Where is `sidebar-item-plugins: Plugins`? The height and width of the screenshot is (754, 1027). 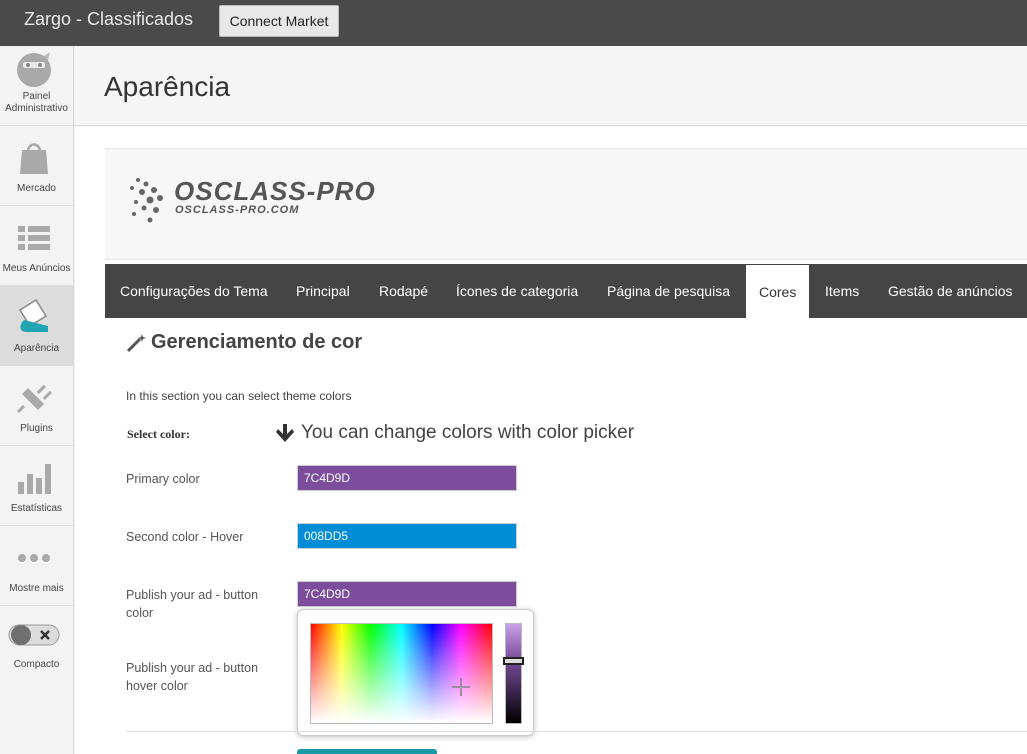 sidebar-item-plugins: Plugins is located at coordinates (36, 406).